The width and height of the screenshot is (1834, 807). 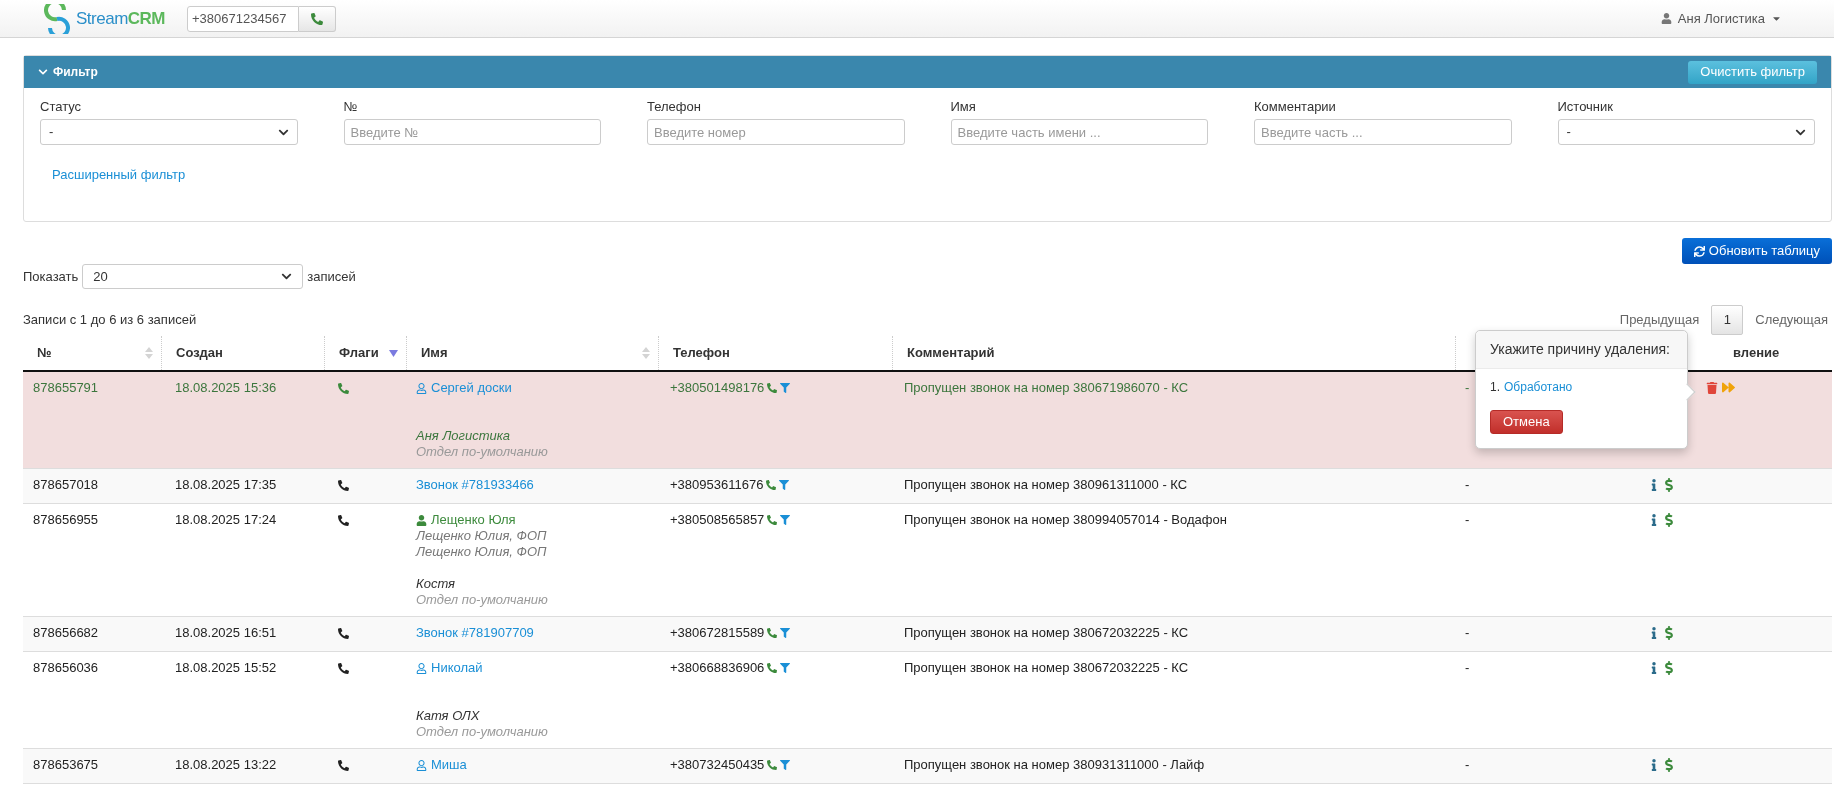 I want to click on table-cell: Пропущен звонок на номер 380672032225 - КС, so click(x=1046, y=632).